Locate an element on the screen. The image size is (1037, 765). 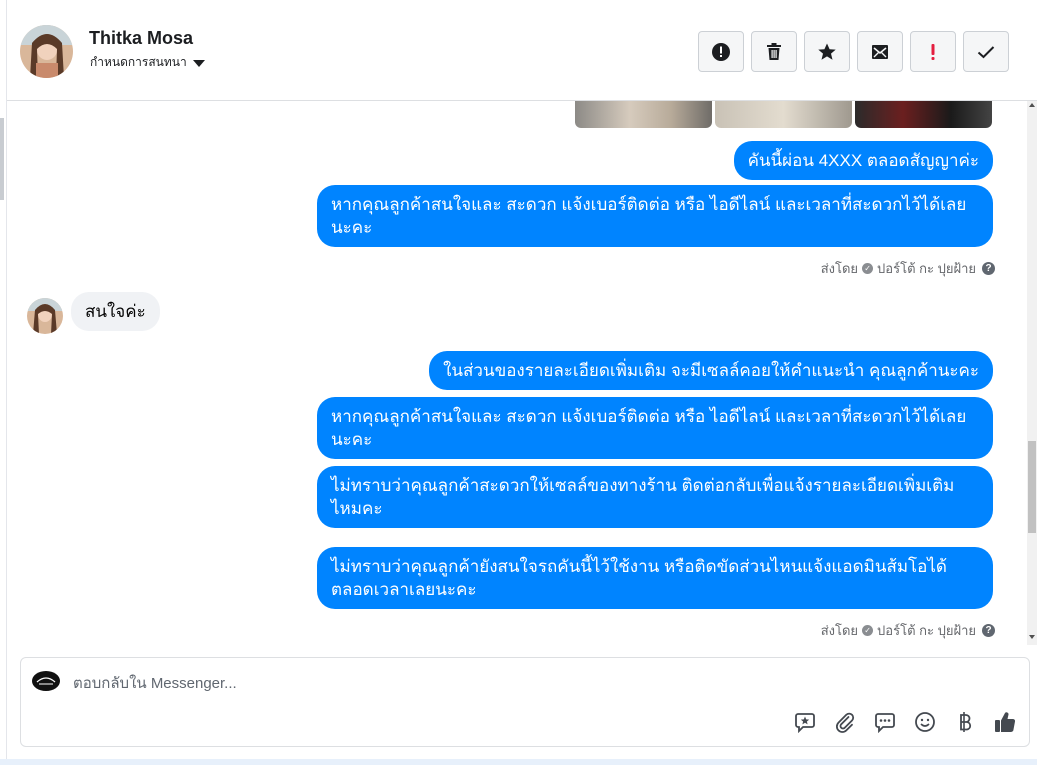
like-button is located at coordinates (1005, 722).